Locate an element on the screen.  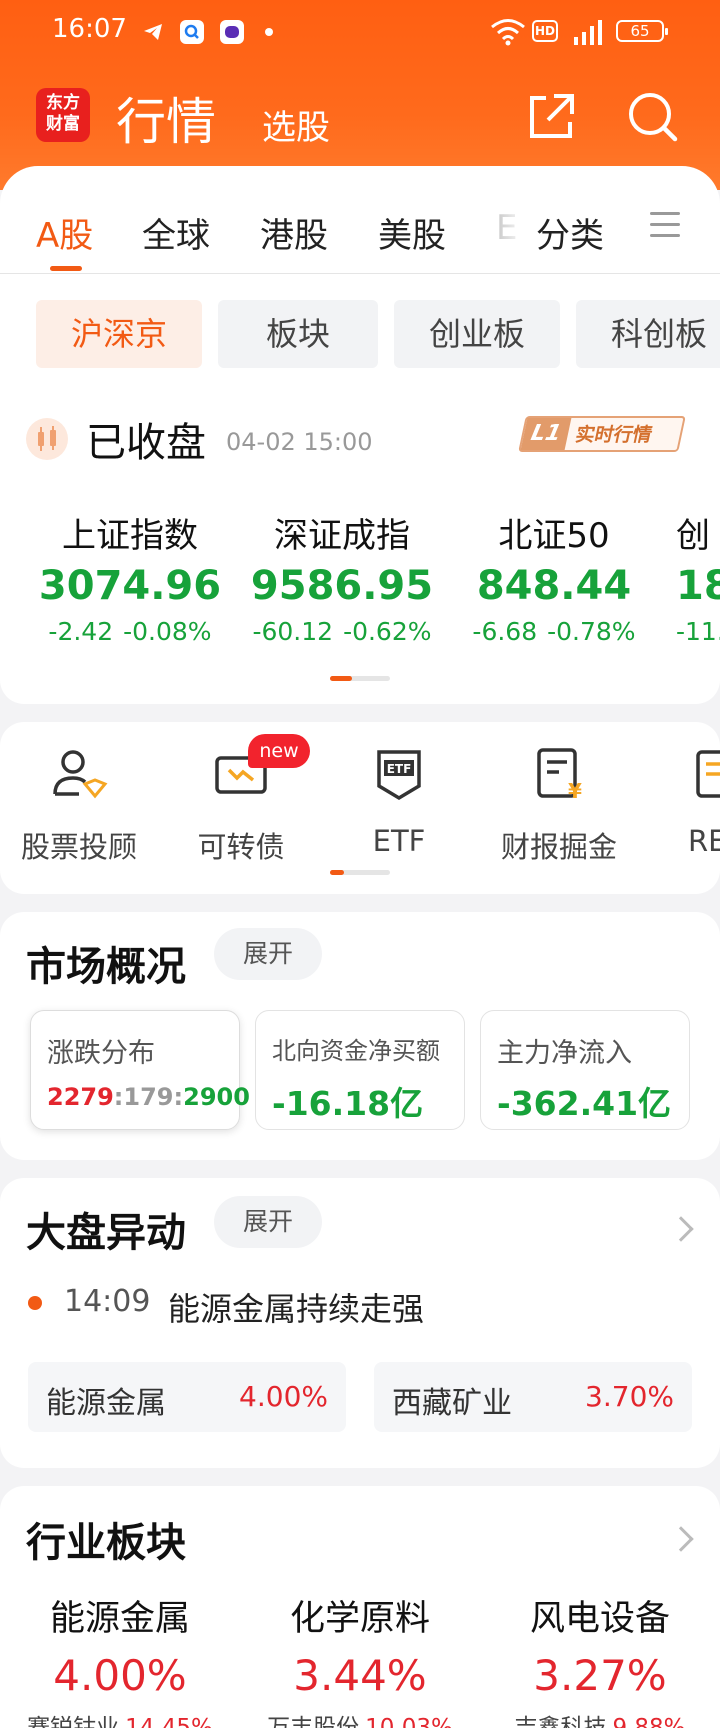
reit-icon is located at coordinates (706, 774).